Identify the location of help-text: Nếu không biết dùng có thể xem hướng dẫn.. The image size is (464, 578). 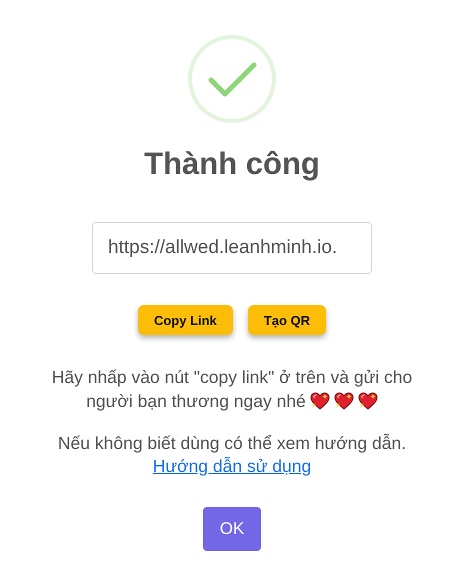
(232, 443).